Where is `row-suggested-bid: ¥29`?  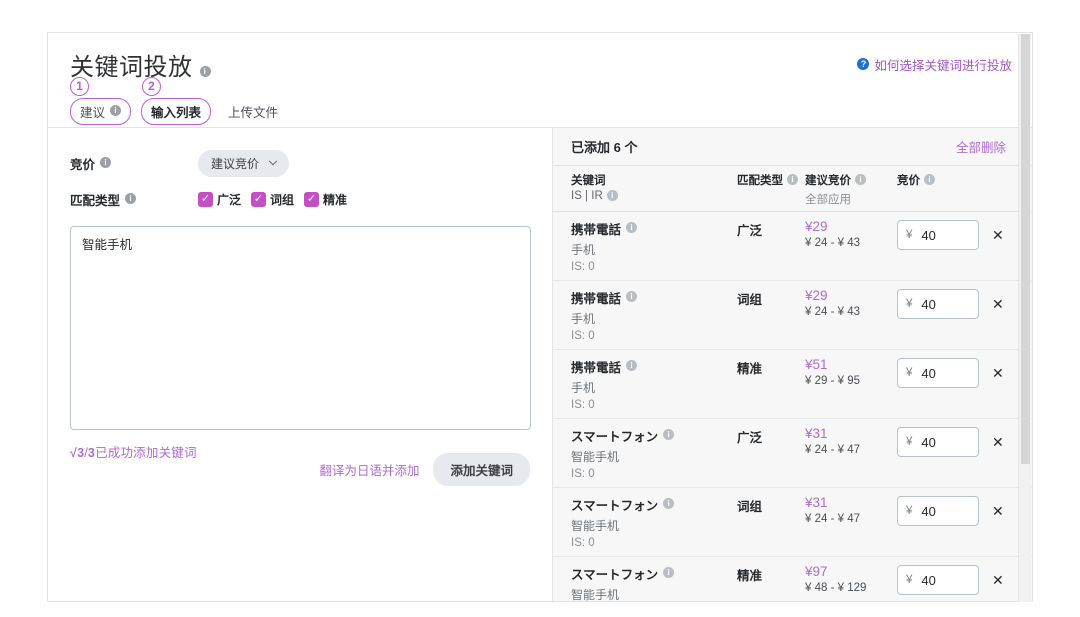 row-suggested-bid: ¥29 is located at coordinates (816, 295).